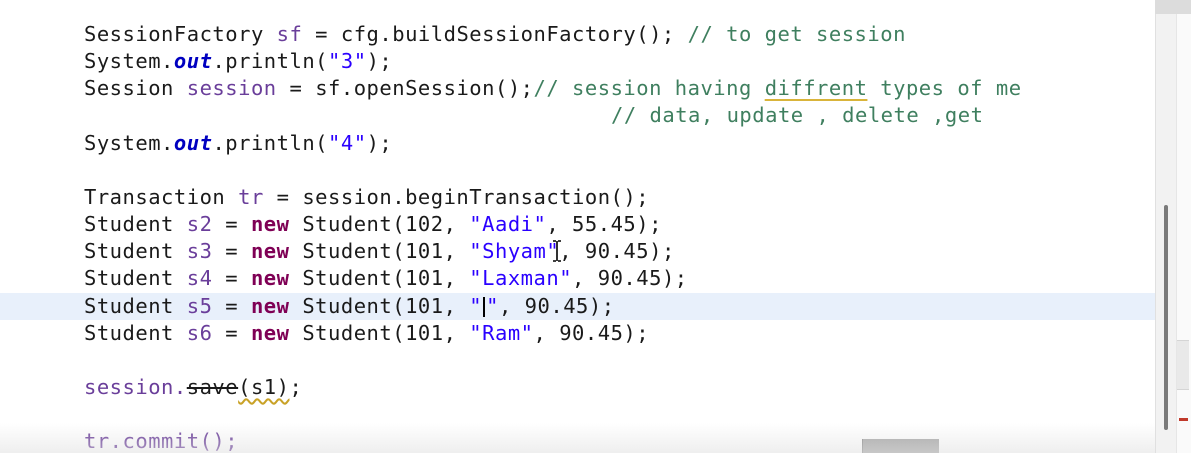 The image size is (1191, 453). What do you see at coordinates (1166, 317) in the screenshot?
I see `scrollbar-thumb` at bounding box center [1166, 317].